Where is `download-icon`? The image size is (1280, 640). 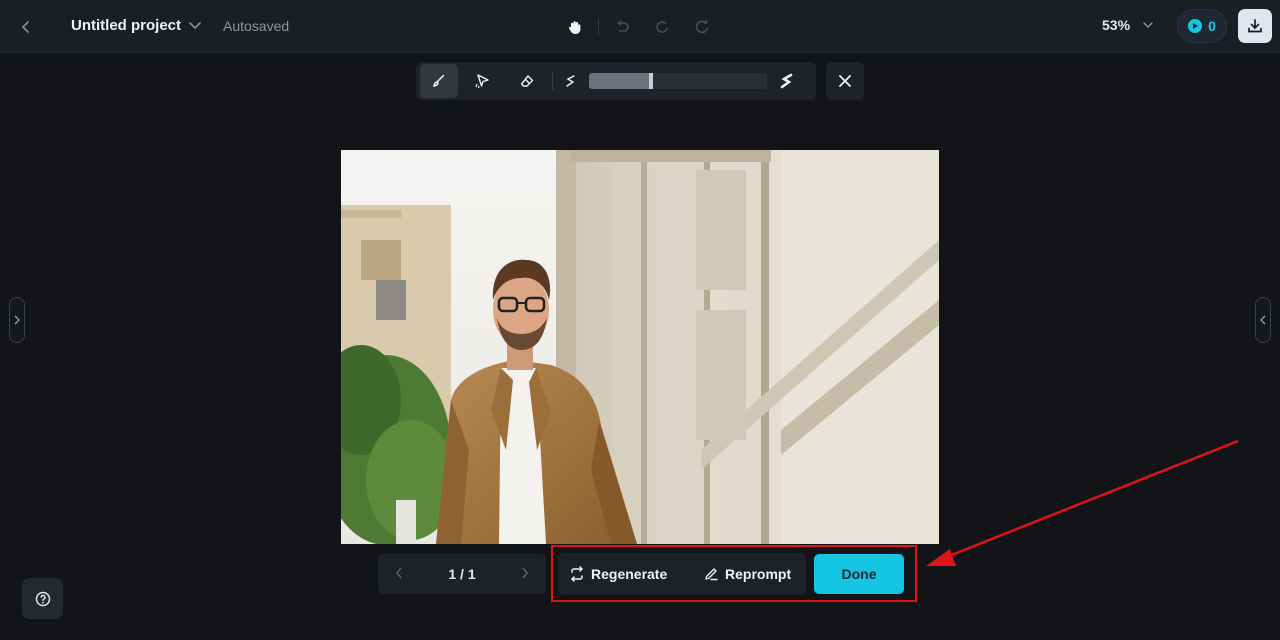
download-icon is located at coordinates (1255, 26).